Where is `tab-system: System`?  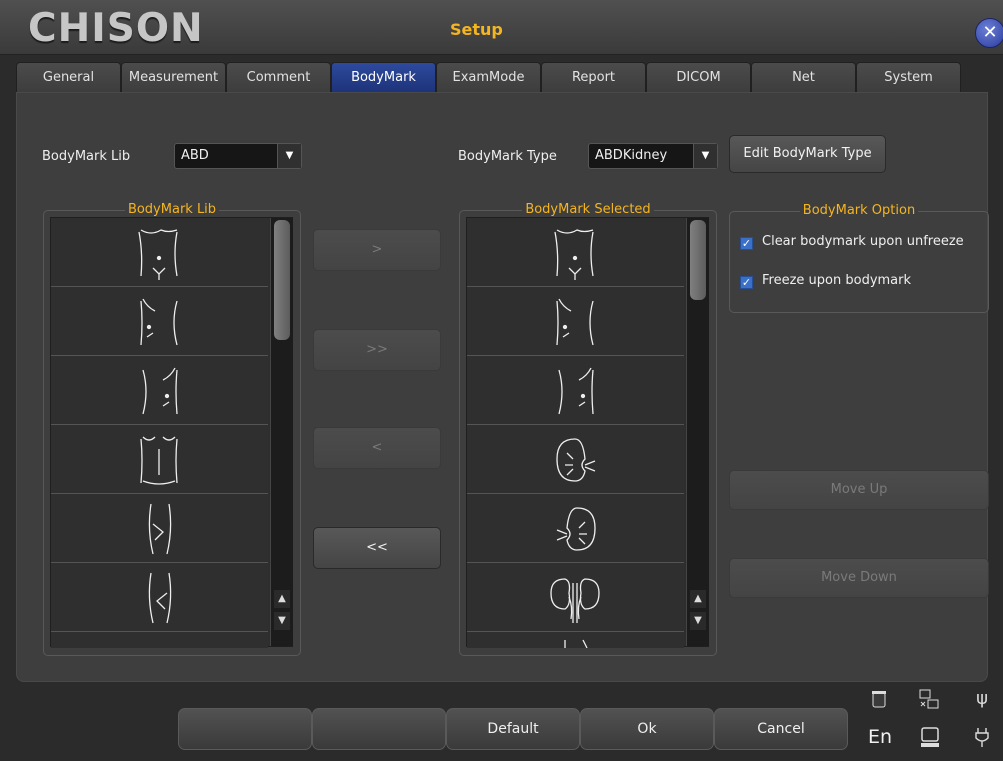
tab-system: System is located at coordinates (908, 77).